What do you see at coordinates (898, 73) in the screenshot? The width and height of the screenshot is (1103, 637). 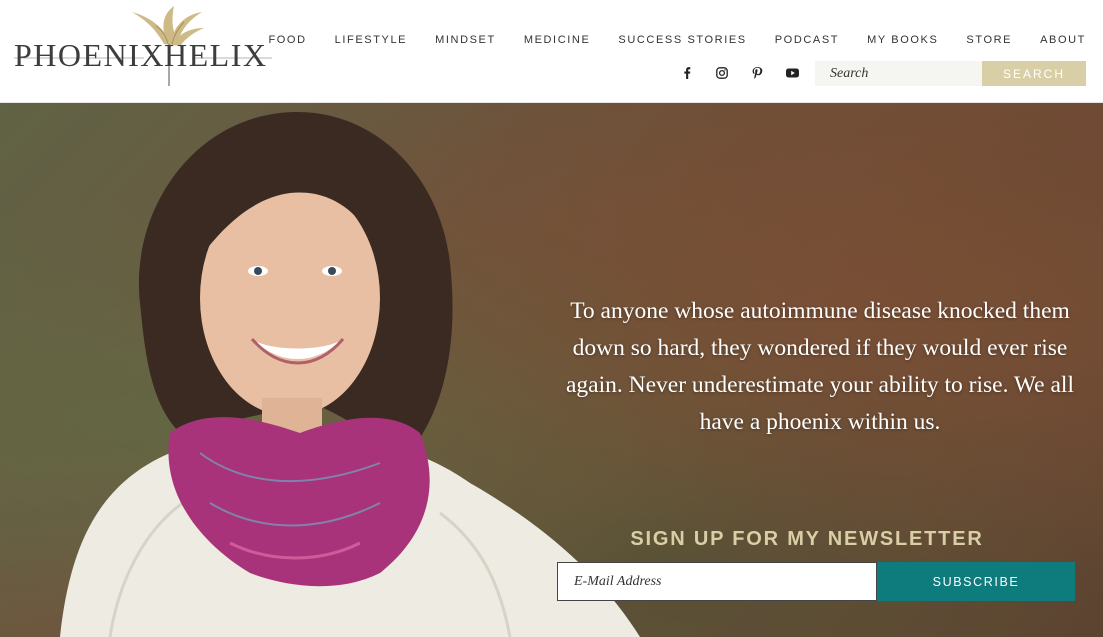 I see `search-input` at bounding box center [898, 73].